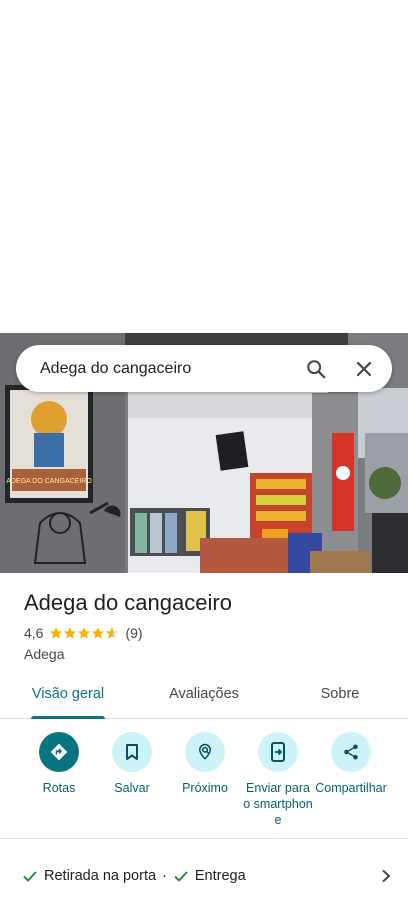 This screenshot has height=906, width=408. I want to click on tab-bar: Visão geral Avaliações Sobre, so click(204, 695).